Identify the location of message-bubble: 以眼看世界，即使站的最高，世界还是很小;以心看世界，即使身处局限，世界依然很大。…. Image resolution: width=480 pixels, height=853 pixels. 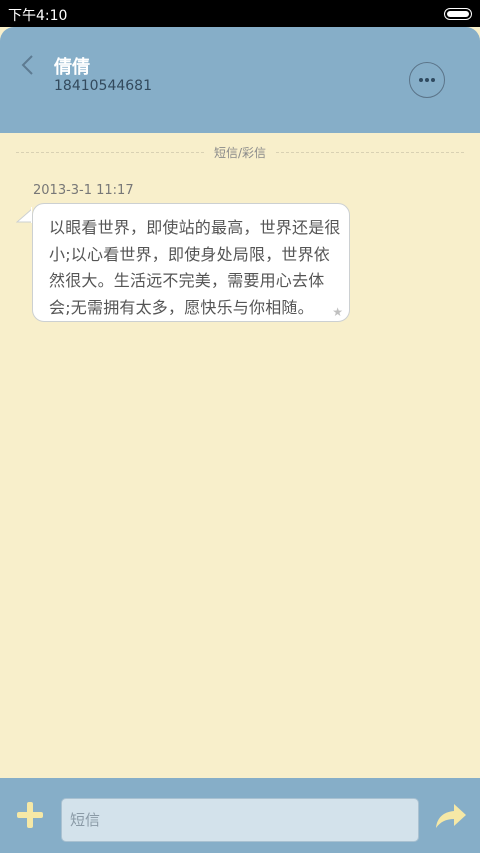
(191, 262).